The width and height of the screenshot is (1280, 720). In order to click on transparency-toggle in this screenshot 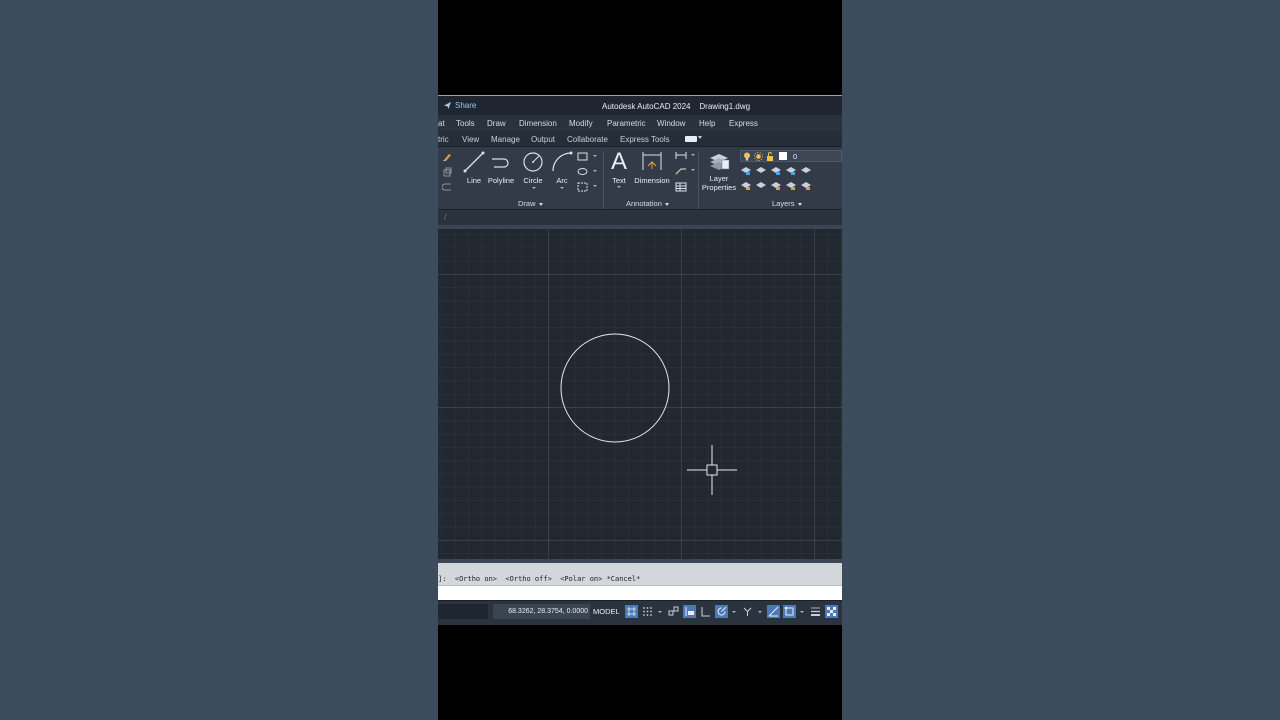, I will do `click(831, 611)`.